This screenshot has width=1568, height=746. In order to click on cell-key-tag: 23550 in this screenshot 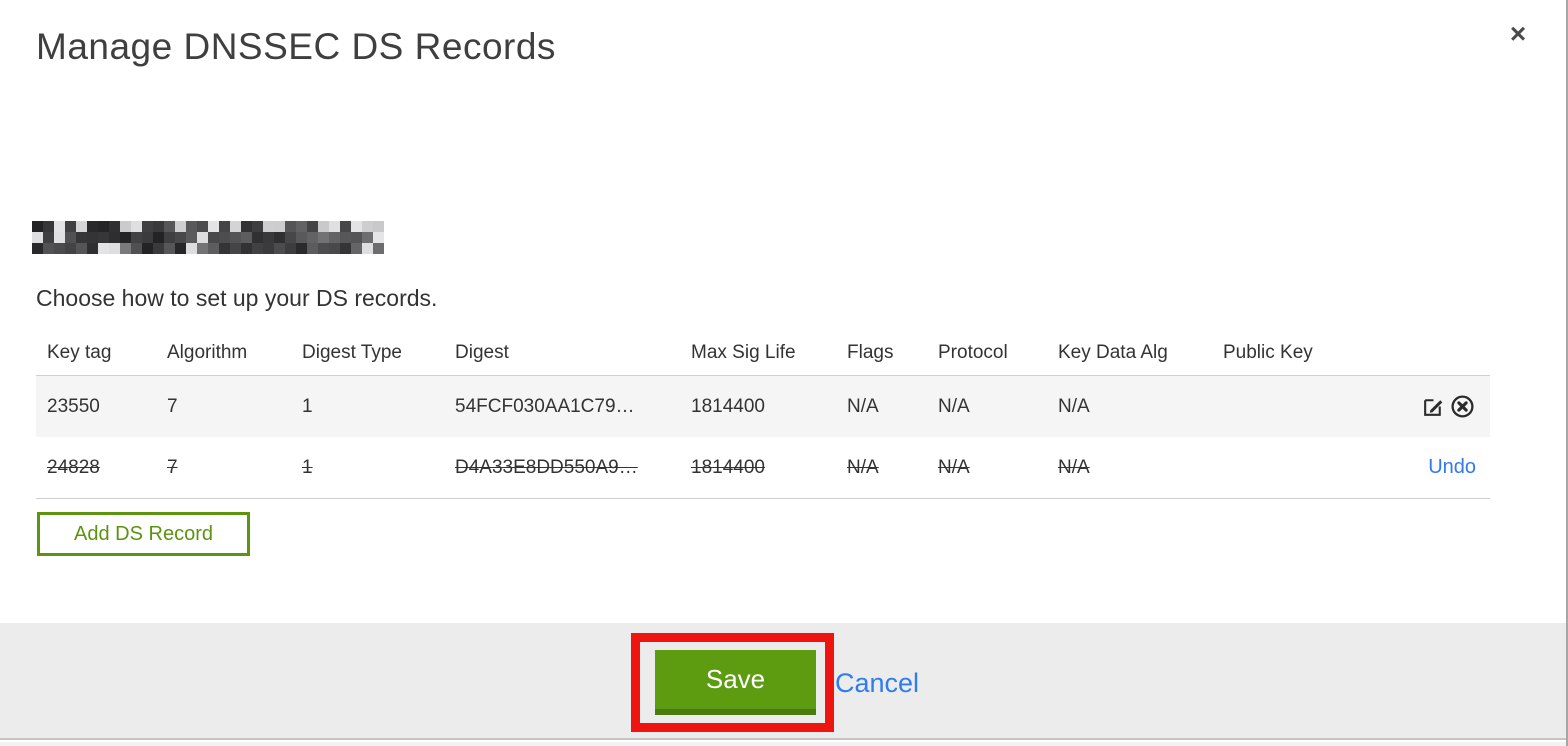, I will do `click(73, 406)`.